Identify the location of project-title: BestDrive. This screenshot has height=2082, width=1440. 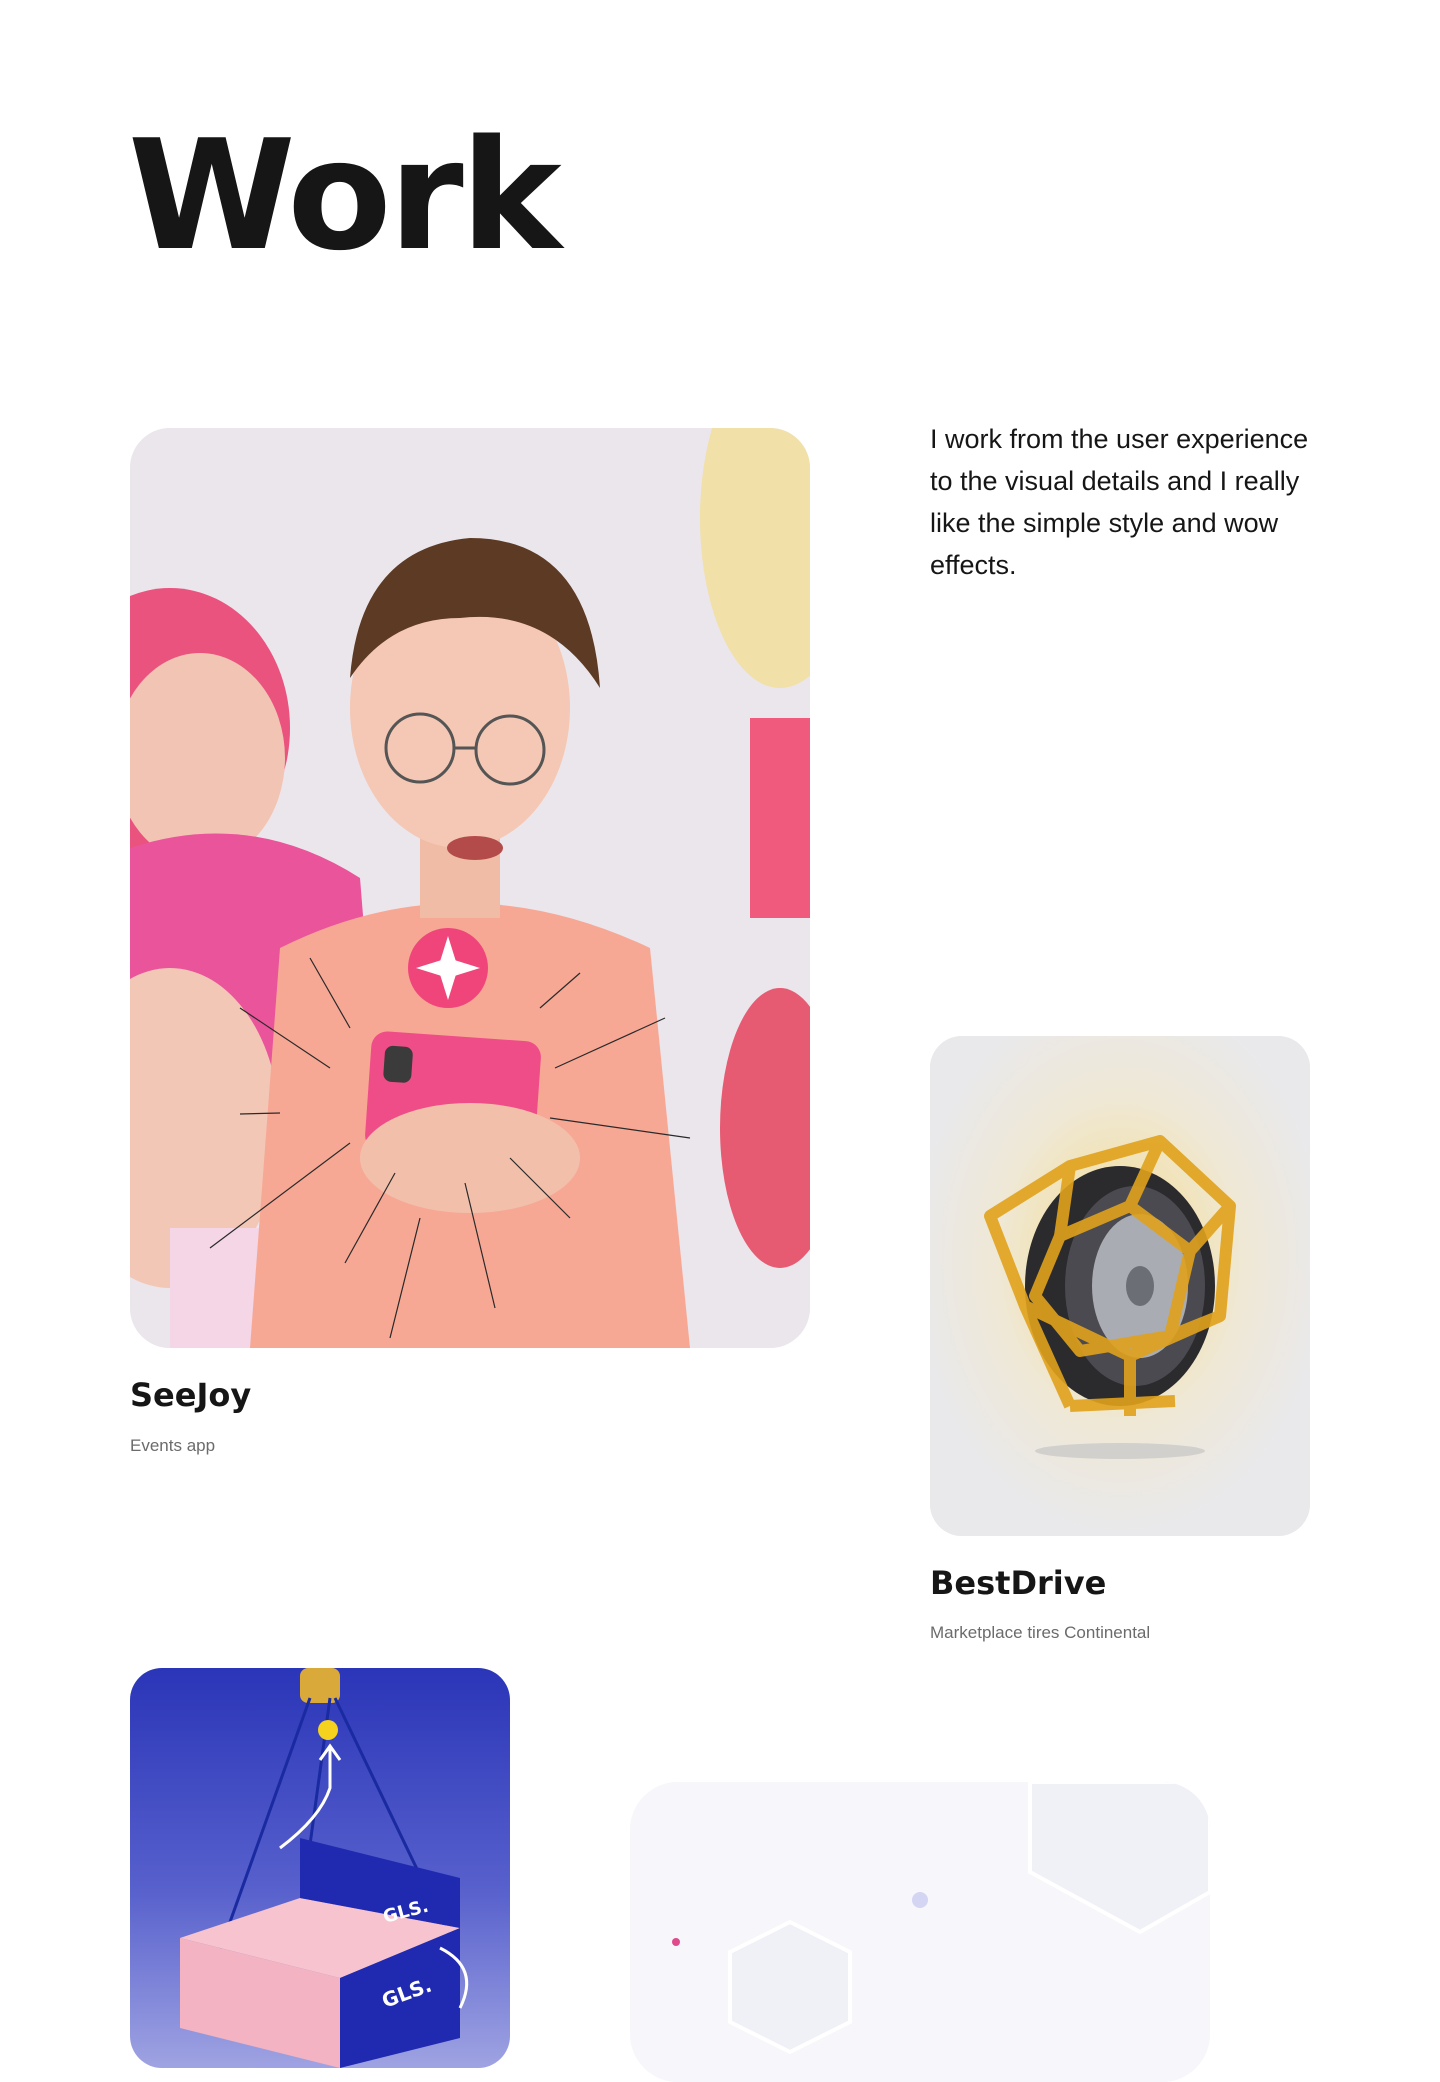
(1018, 1583).